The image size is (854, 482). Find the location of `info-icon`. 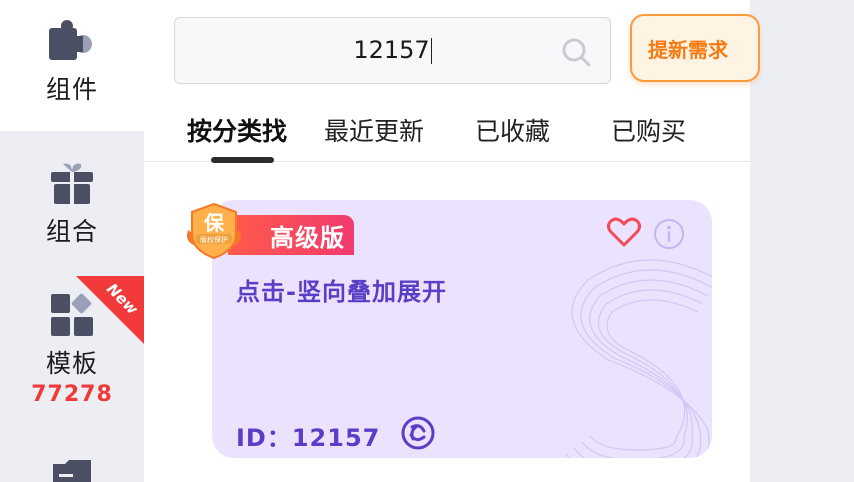

info-icon is located at coordinates (669, 234).